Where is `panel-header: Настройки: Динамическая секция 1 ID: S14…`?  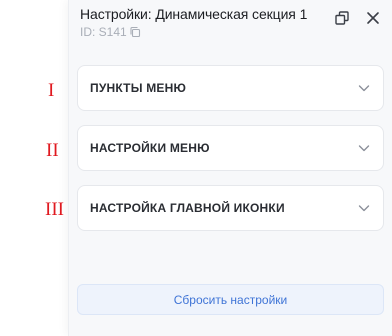
panel-header: Настройки: Динамическая секция 1 ID: S14… is located at coordinates (236, 24).